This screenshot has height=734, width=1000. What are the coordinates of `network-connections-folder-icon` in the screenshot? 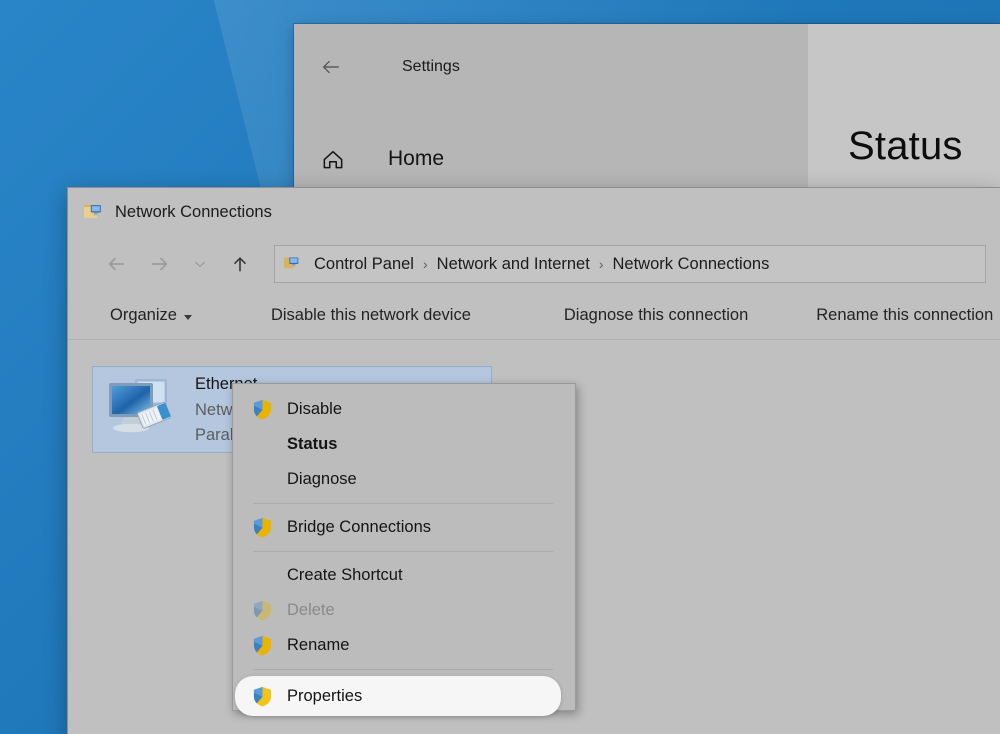 It's located at (94, 212).